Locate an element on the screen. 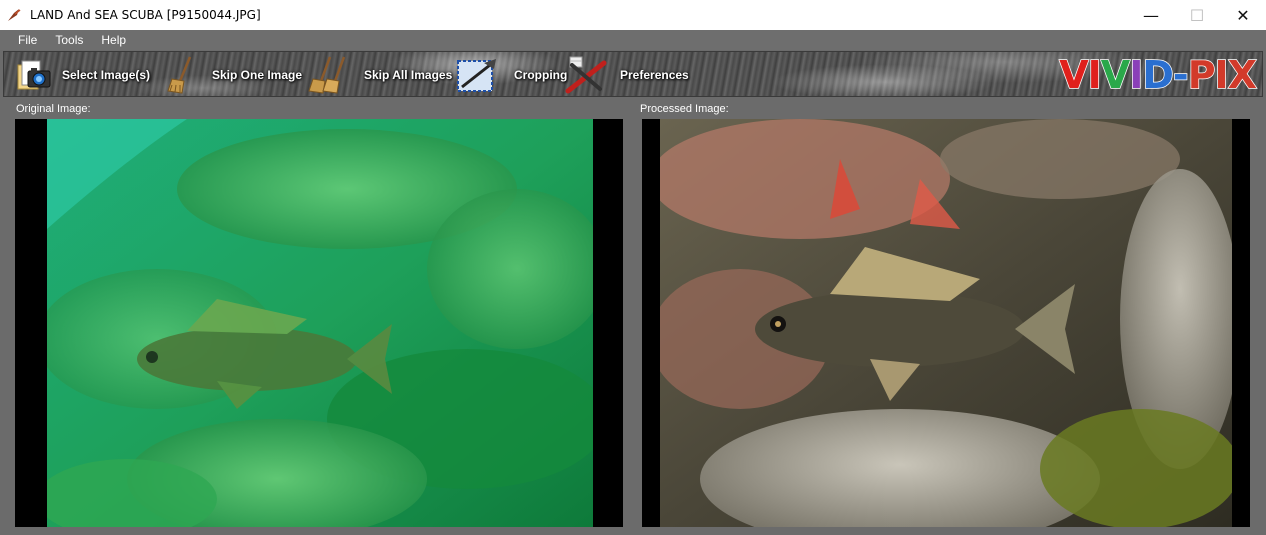 The width and height of the screenshot is (1266, 535). logo-letter: P is located at coordinates (1201, 75).